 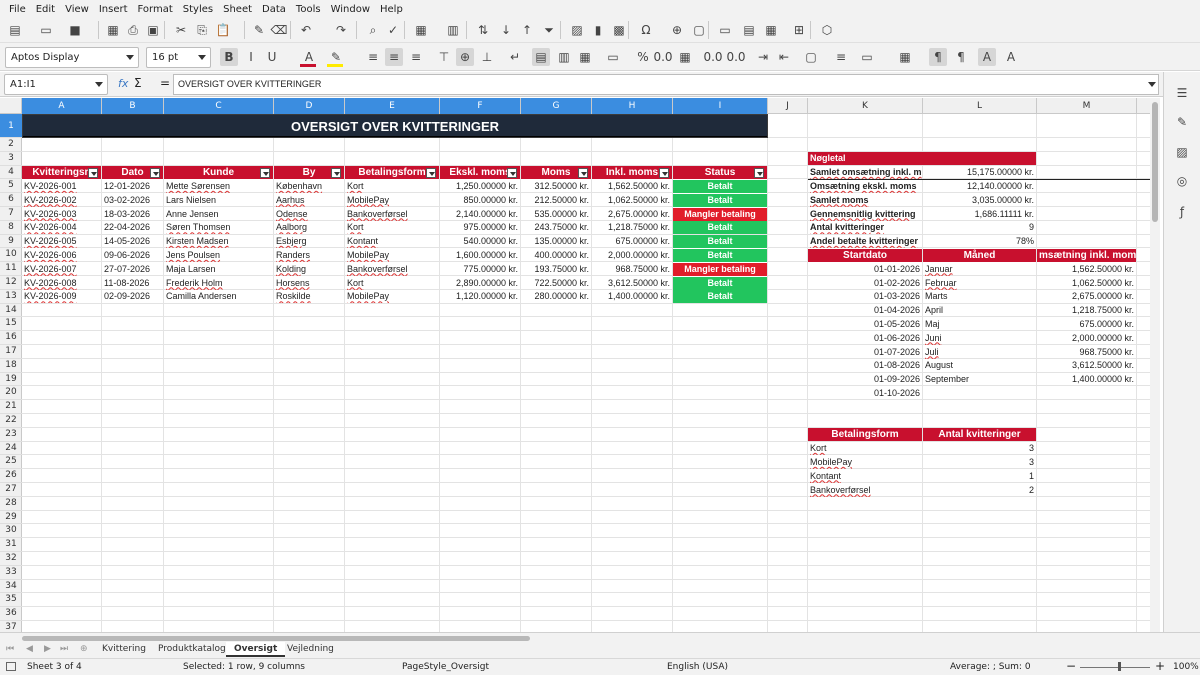 What do you see at coordinates (113, 9) in the screenshot?
I see `menu-insert: Insert` at bounding box center [113, 9].